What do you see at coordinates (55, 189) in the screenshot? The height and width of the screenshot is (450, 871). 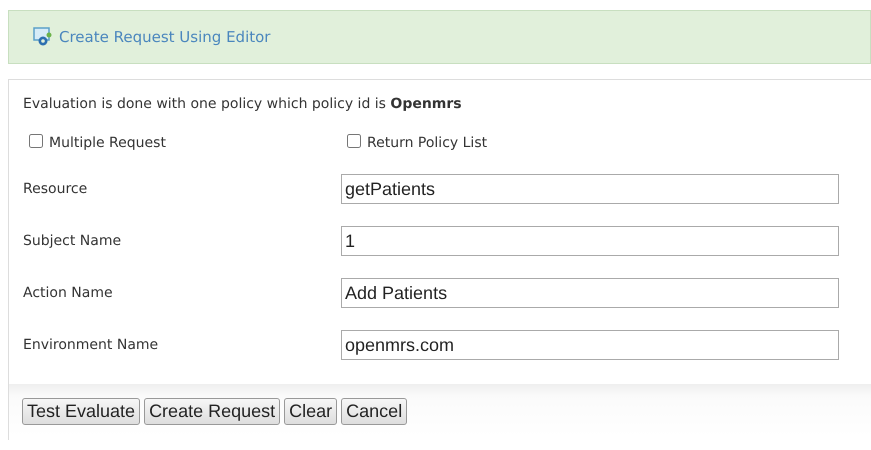 I see `field-label: Resource` at bounding box center [55, 189].